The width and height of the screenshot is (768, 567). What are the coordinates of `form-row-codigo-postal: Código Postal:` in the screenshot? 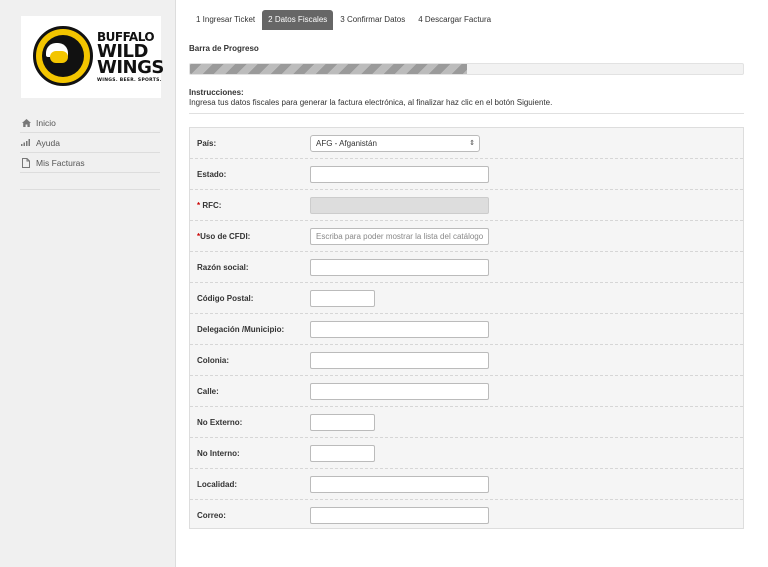 It's located at (466, 298).